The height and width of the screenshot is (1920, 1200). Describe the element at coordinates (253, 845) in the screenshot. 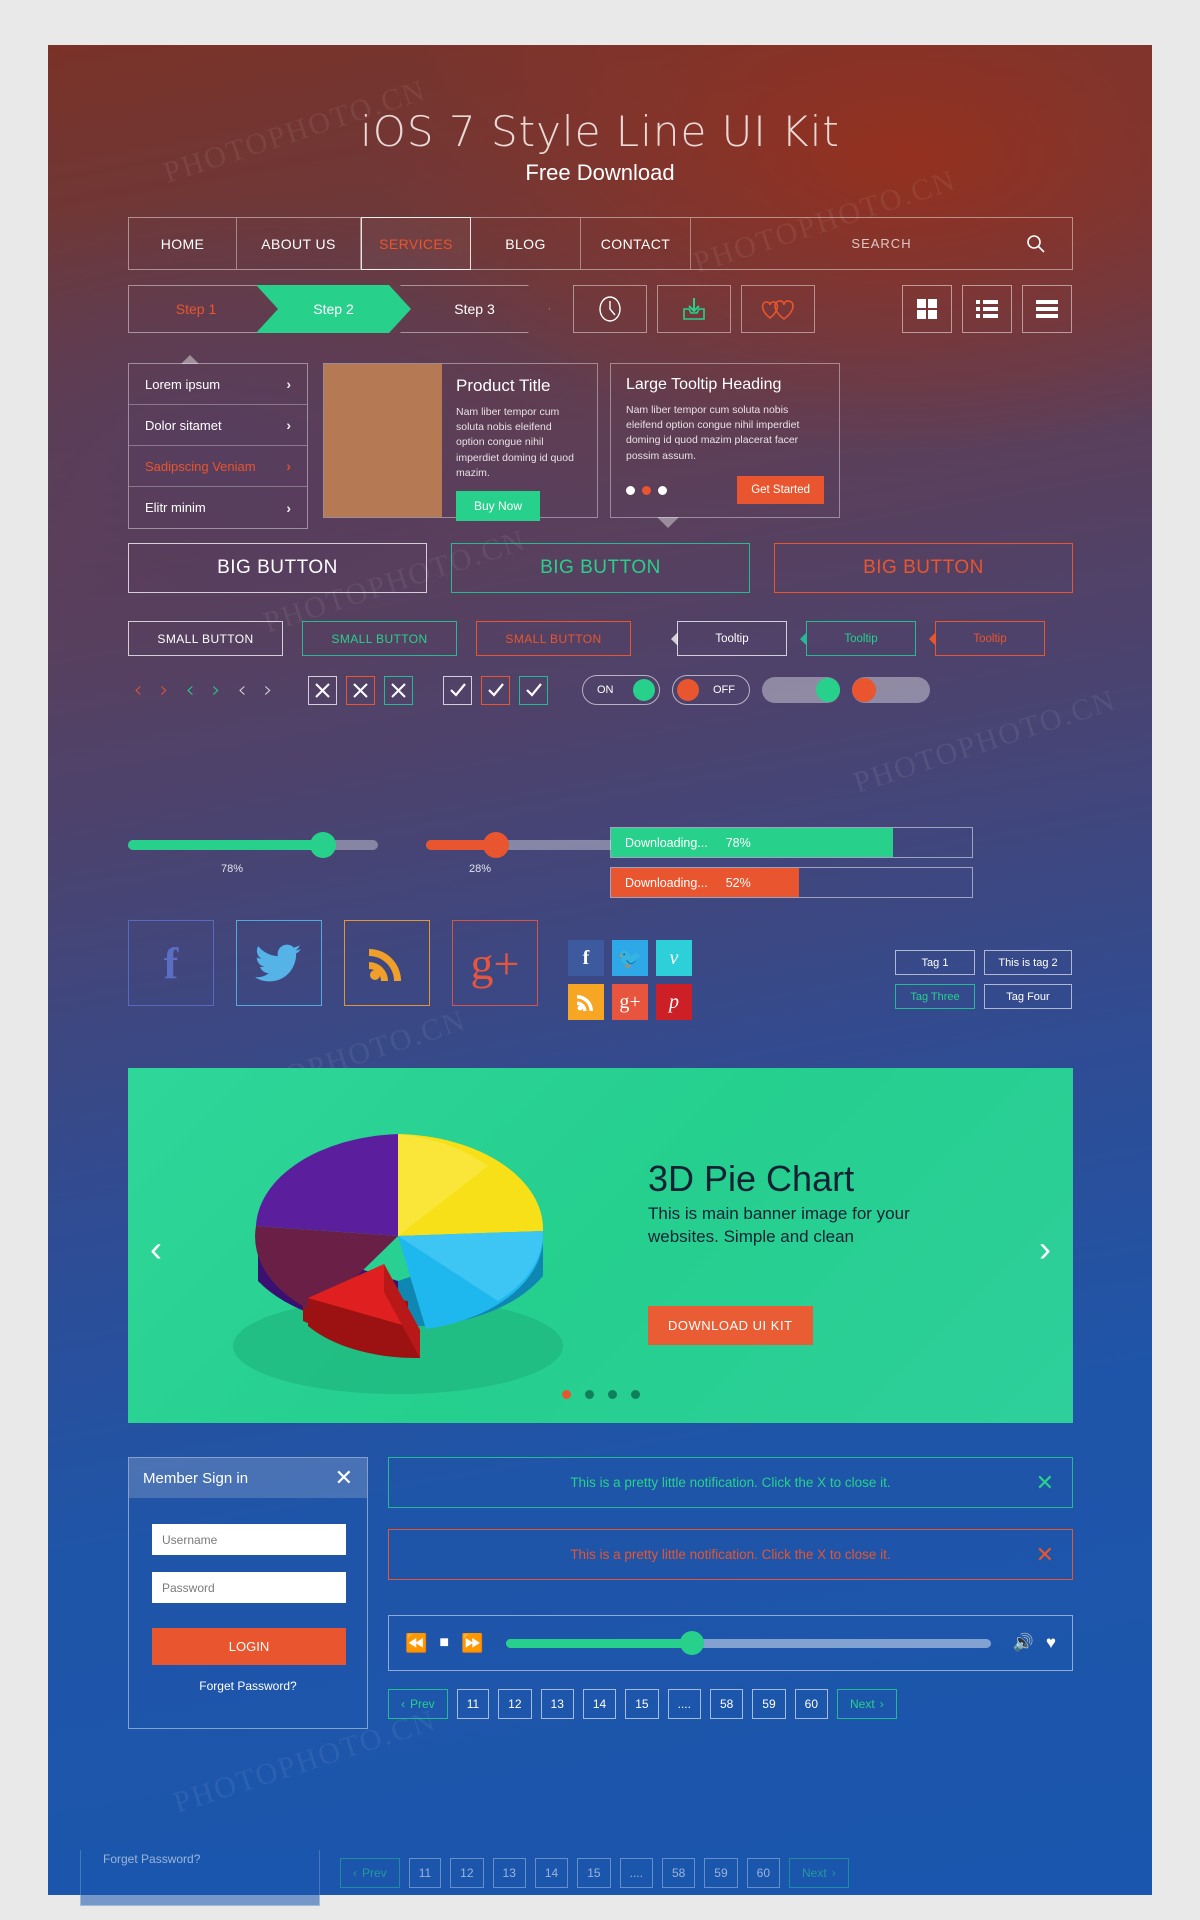

I see `slider-green` at that location.